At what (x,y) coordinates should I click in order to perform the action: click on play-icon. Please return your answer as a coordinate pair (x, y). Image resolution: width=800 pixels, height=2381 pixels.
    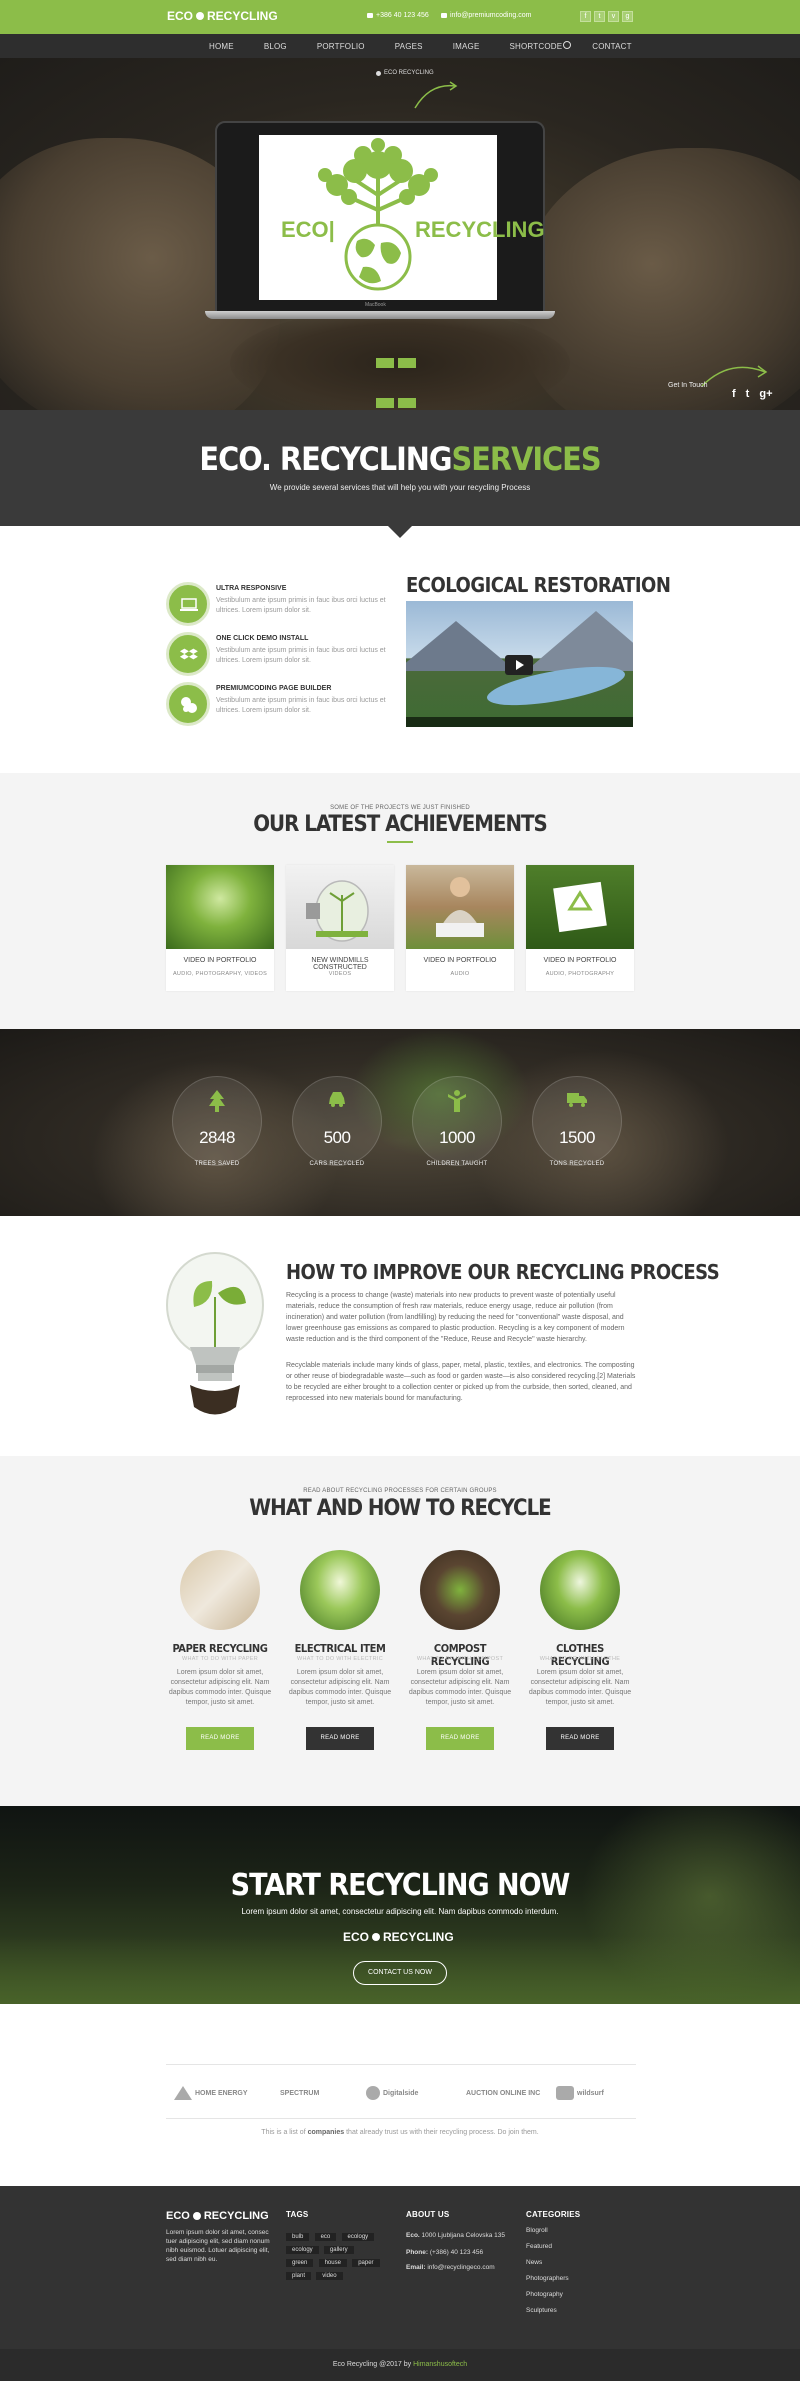
    Looking at the image, I should click on (519, 665).